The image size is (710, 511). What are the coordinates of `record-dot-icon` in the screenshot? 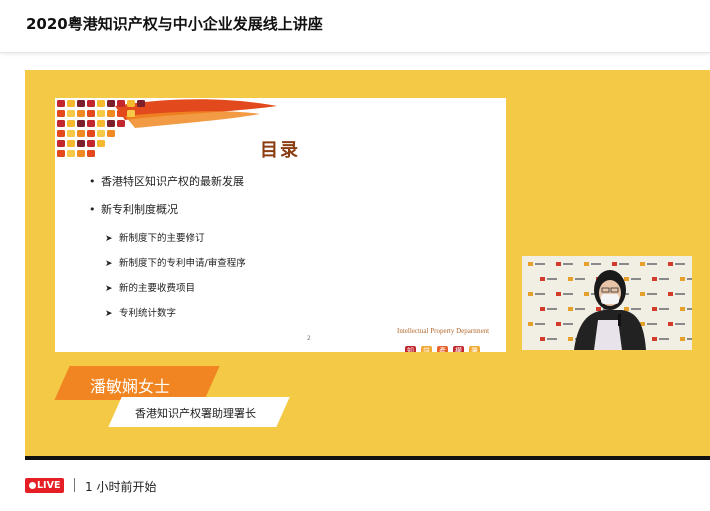 It's located at (32, 485).